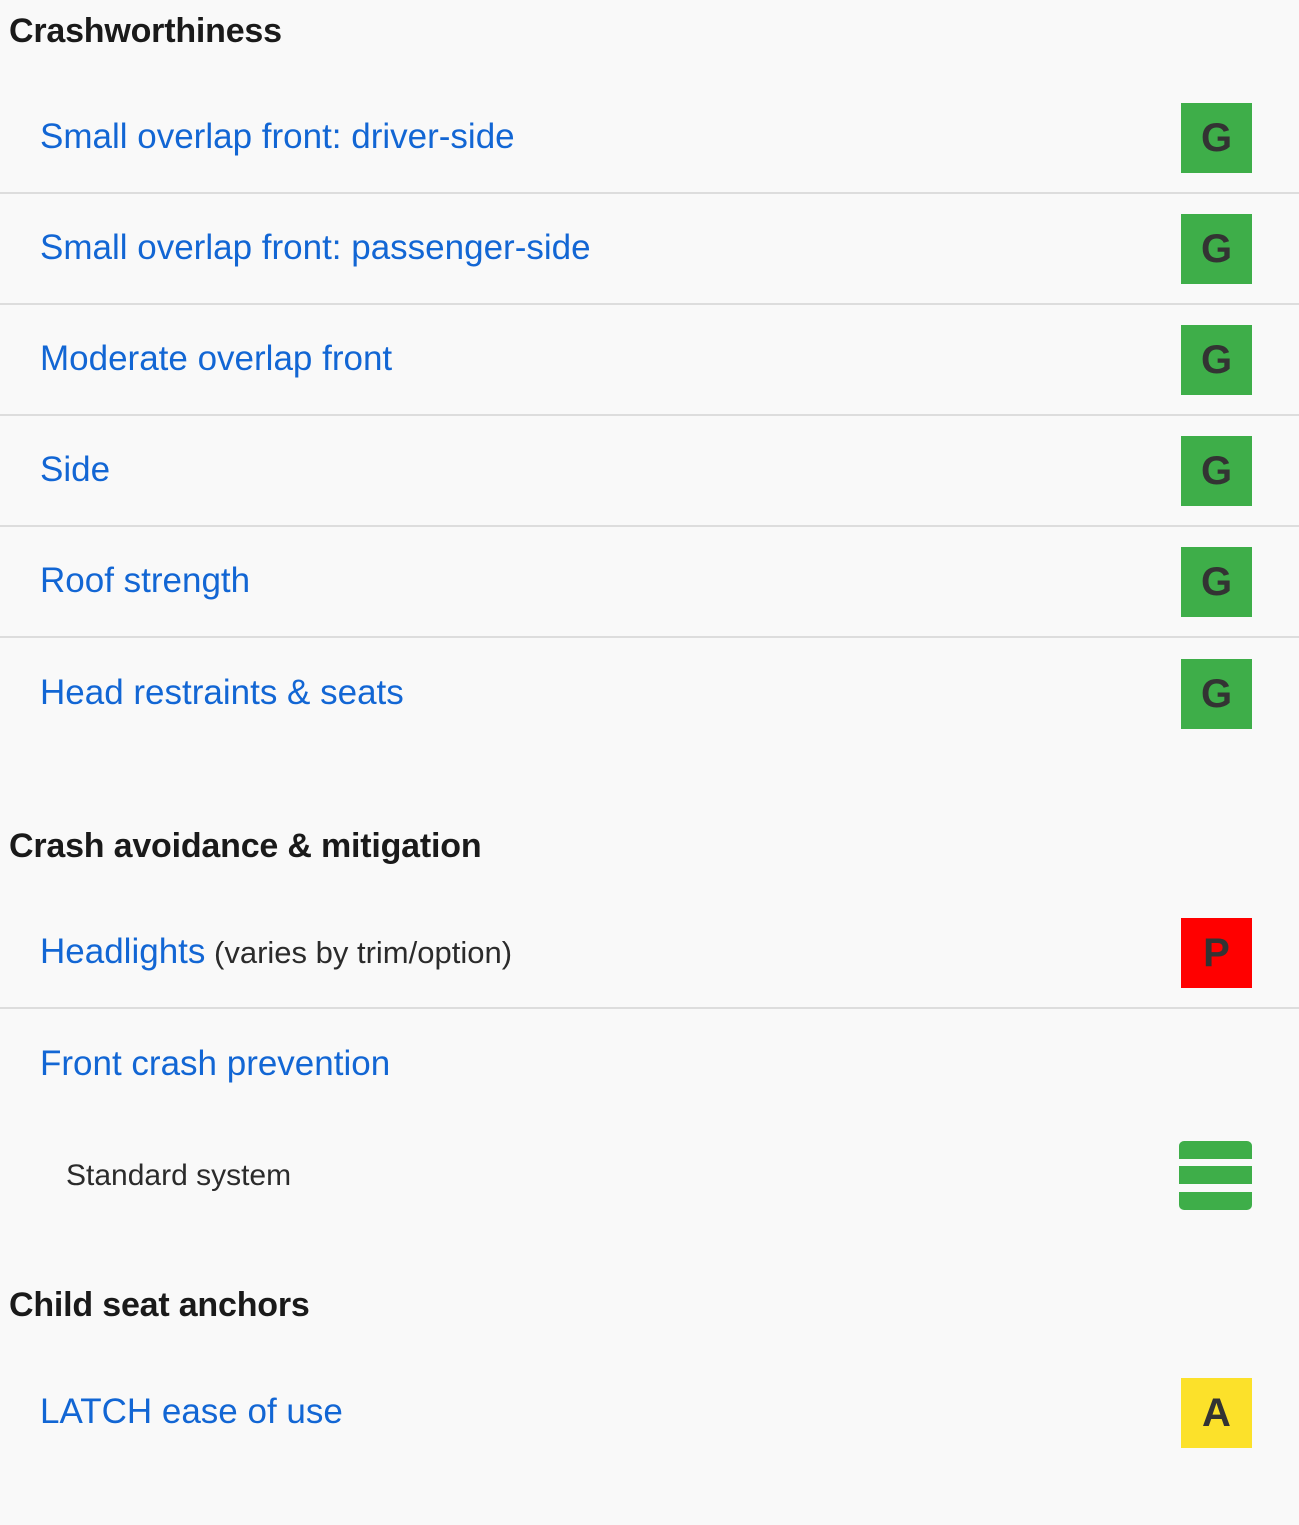 The width and height of the screenshot is (1299, 1525). Describe the element at coordinates (222, 693) in the screenshot. I see `rating-link-head-restraints-and-seats: Head restraints & seats` at that location.